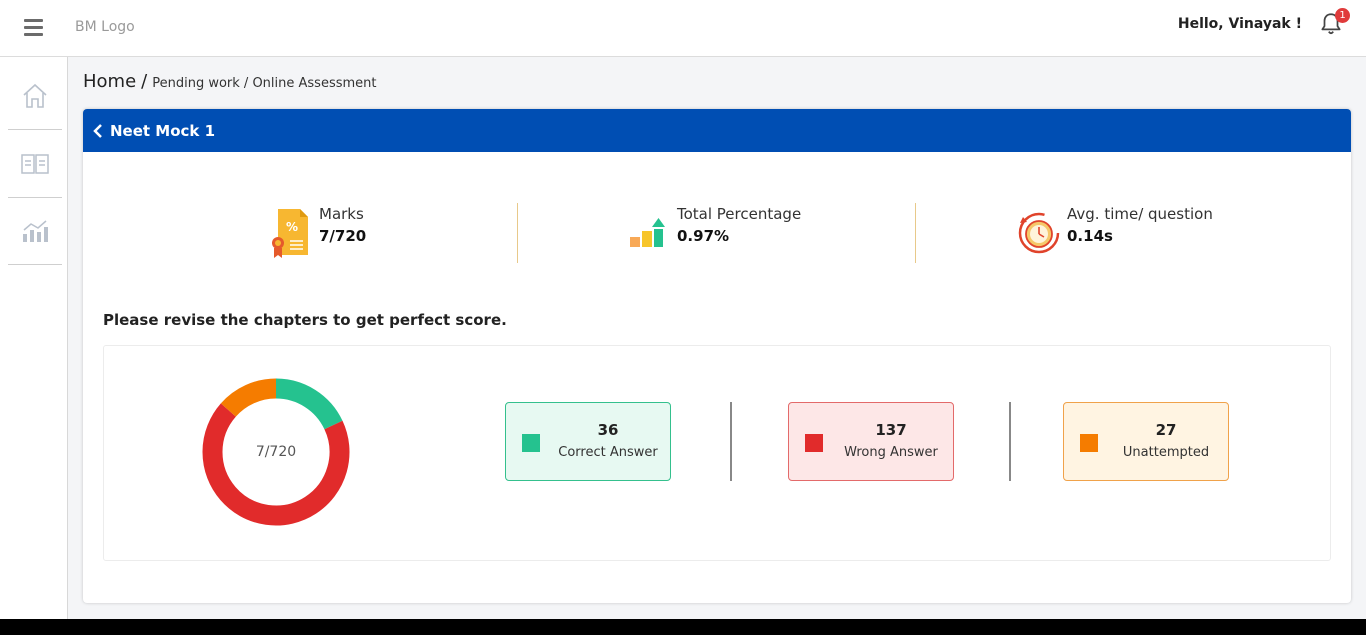 Image resolution: width=1366 pixels, height=635 pixels. I want to click on sidebar, so click(34, 338).